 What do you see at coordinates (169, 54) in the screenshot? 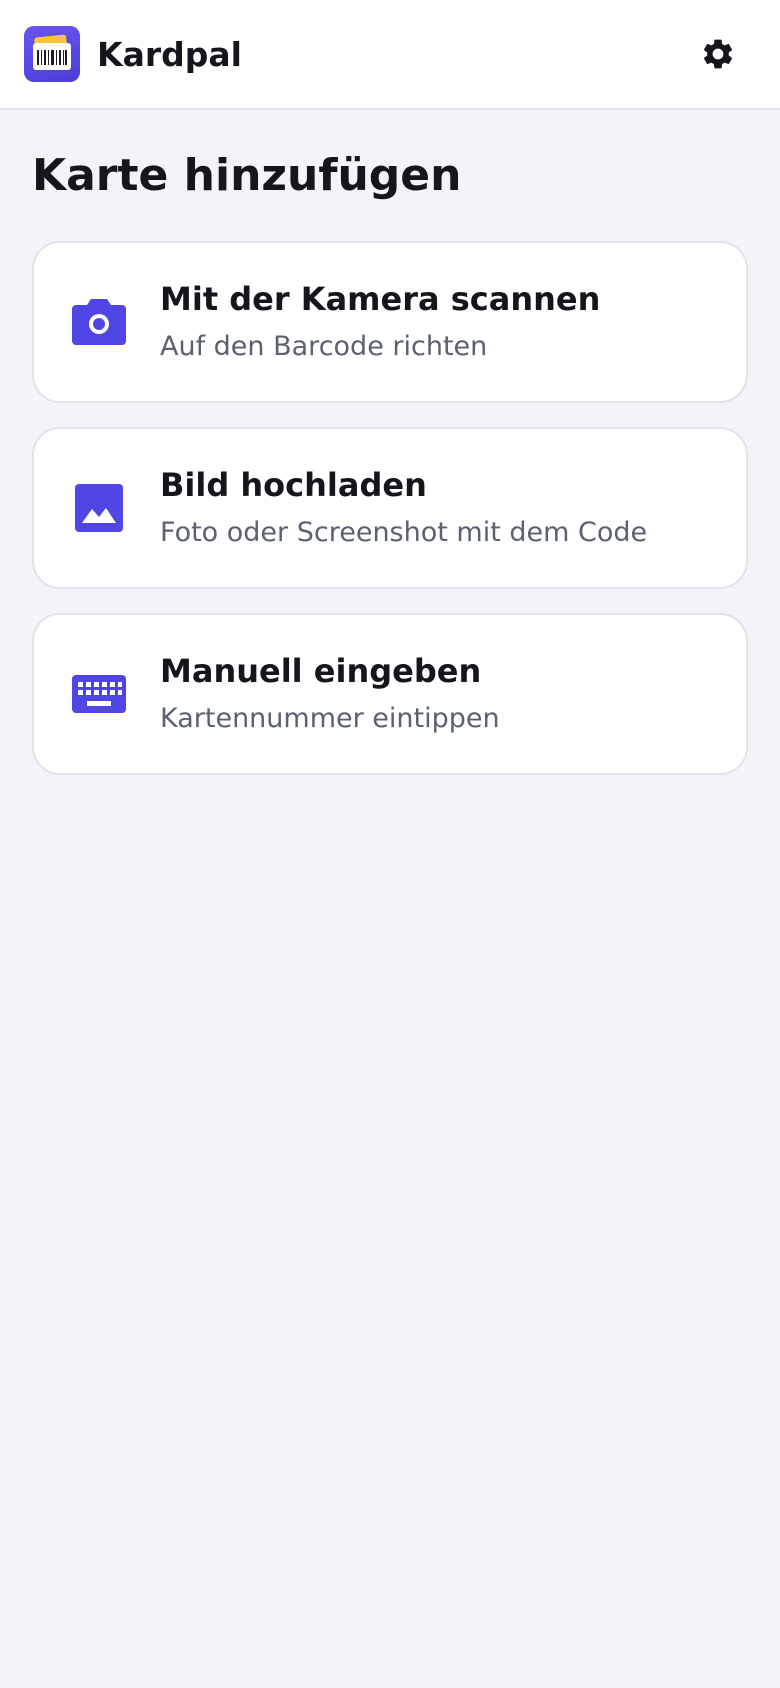
I see `app-title: Kardpal` at bounding box center [169, 54].